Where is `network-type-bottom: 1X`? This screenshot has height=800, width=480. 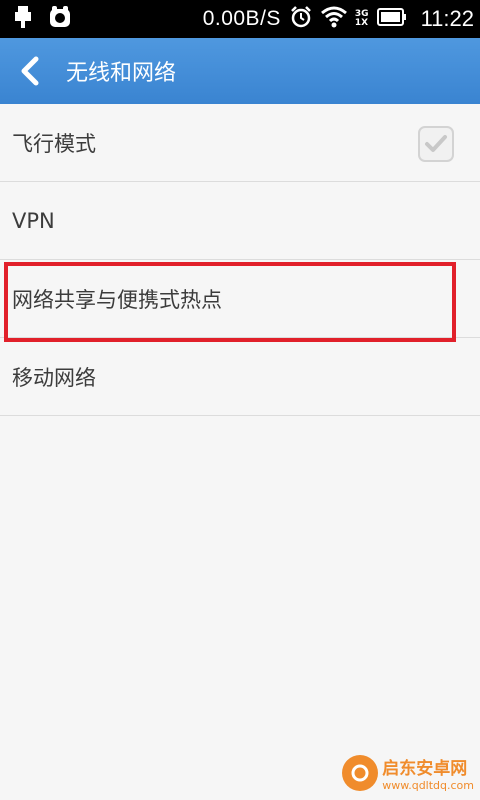
network-type-bottom: 1X is located at coordinates (361, 23).